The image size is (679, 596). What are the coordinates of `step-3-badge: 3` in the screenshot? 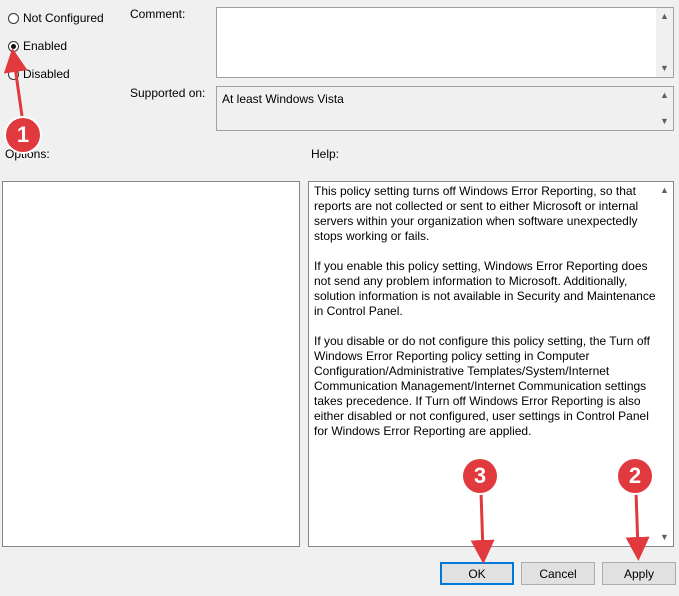 It's located at (480, 476).